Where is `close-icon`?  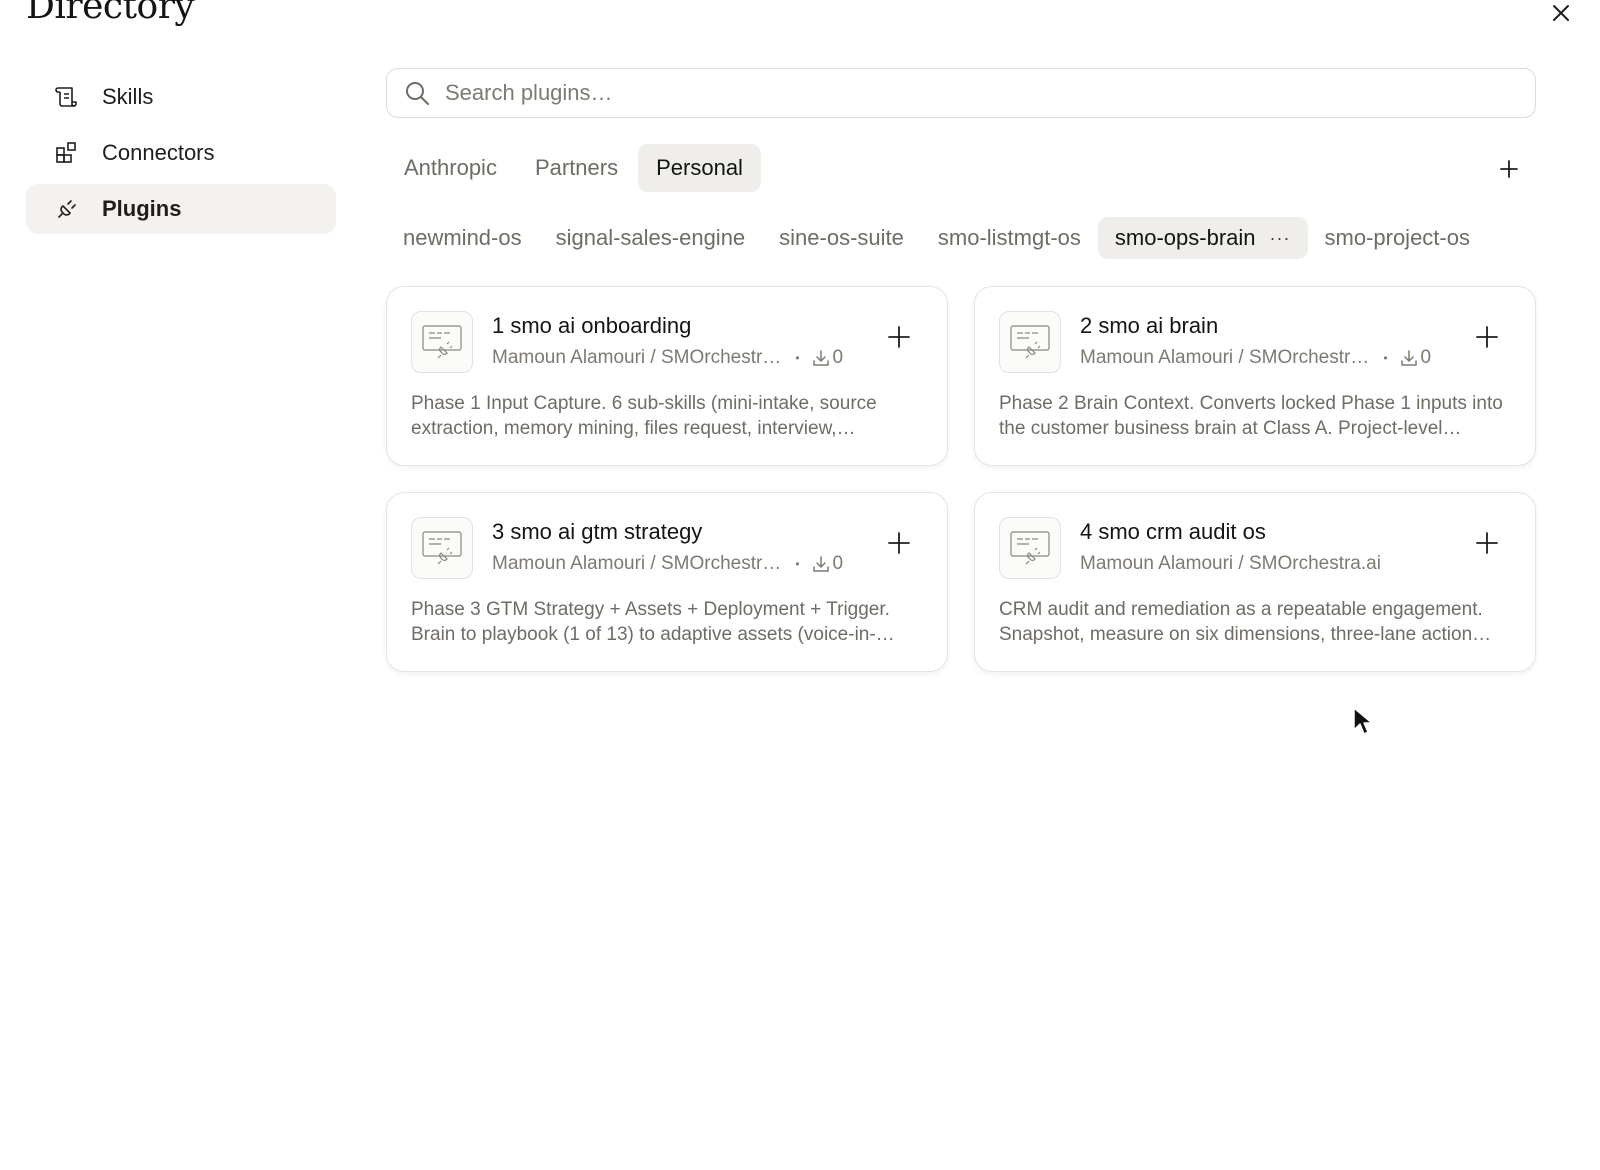 close-icon is located at coordinates (1561, 13).